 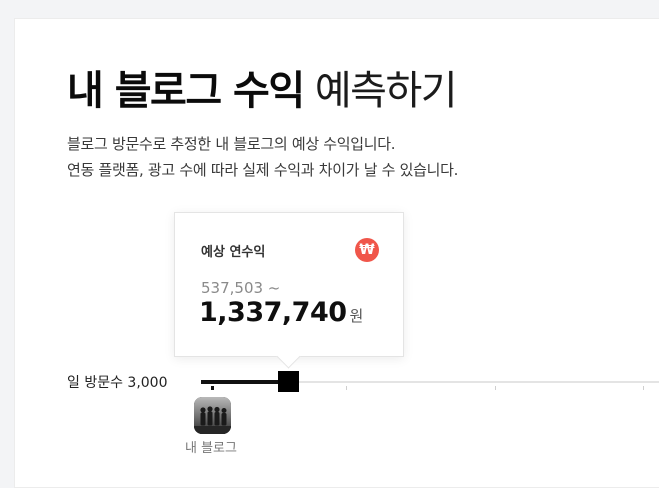 I want to click on page-title-strong: 내 블로그 수익, so click(x=186, y=91).